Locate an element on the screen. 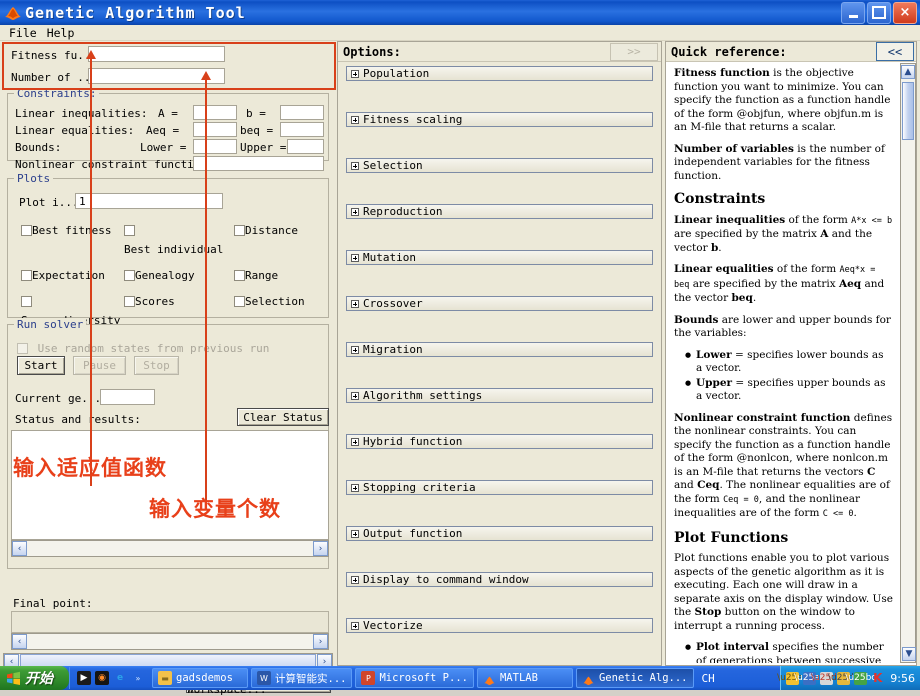 The height and width of the screenshot is (696, 920). section-label: Algorithm settings is located at coordinates (423, 395).